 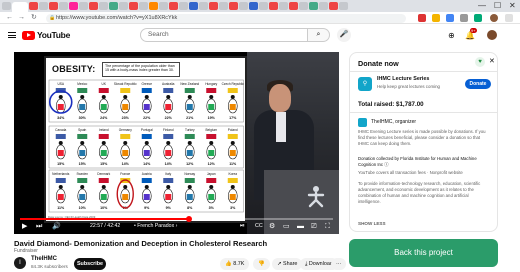 I want to click on forward-button: →, so click(x=21, y=18).